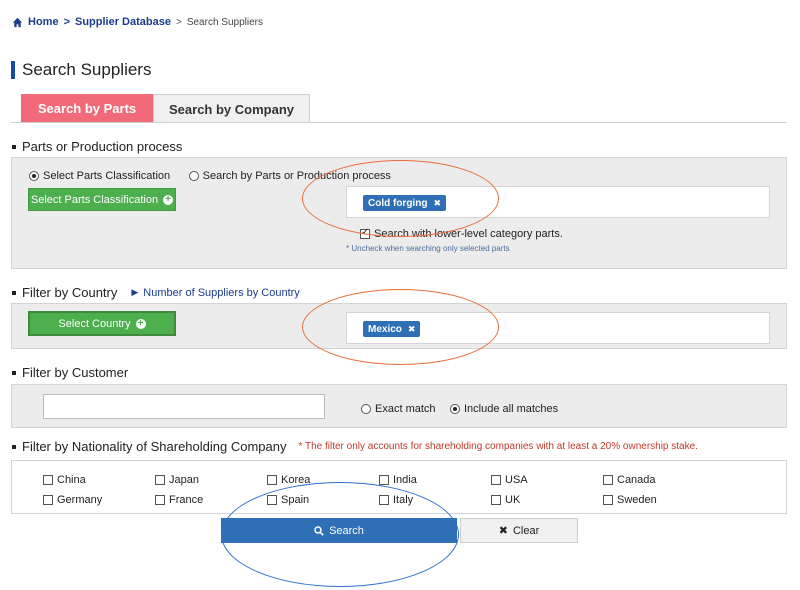  Describe the element at coordinates (102, 199) in the screenshot. I see `select-parts-classification-button: Select Parts Classification +` at that location.